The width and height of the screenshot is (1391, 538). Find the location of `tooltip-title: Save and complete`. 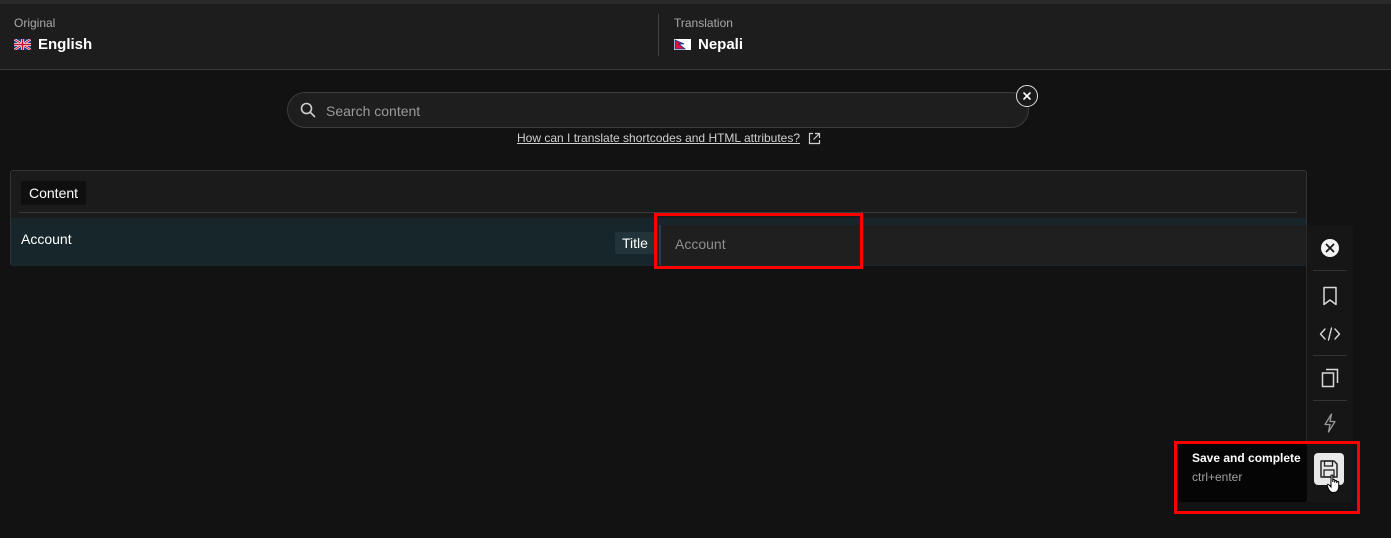

tooltip-title: Save and complete is located at coordinates (1246, 458).